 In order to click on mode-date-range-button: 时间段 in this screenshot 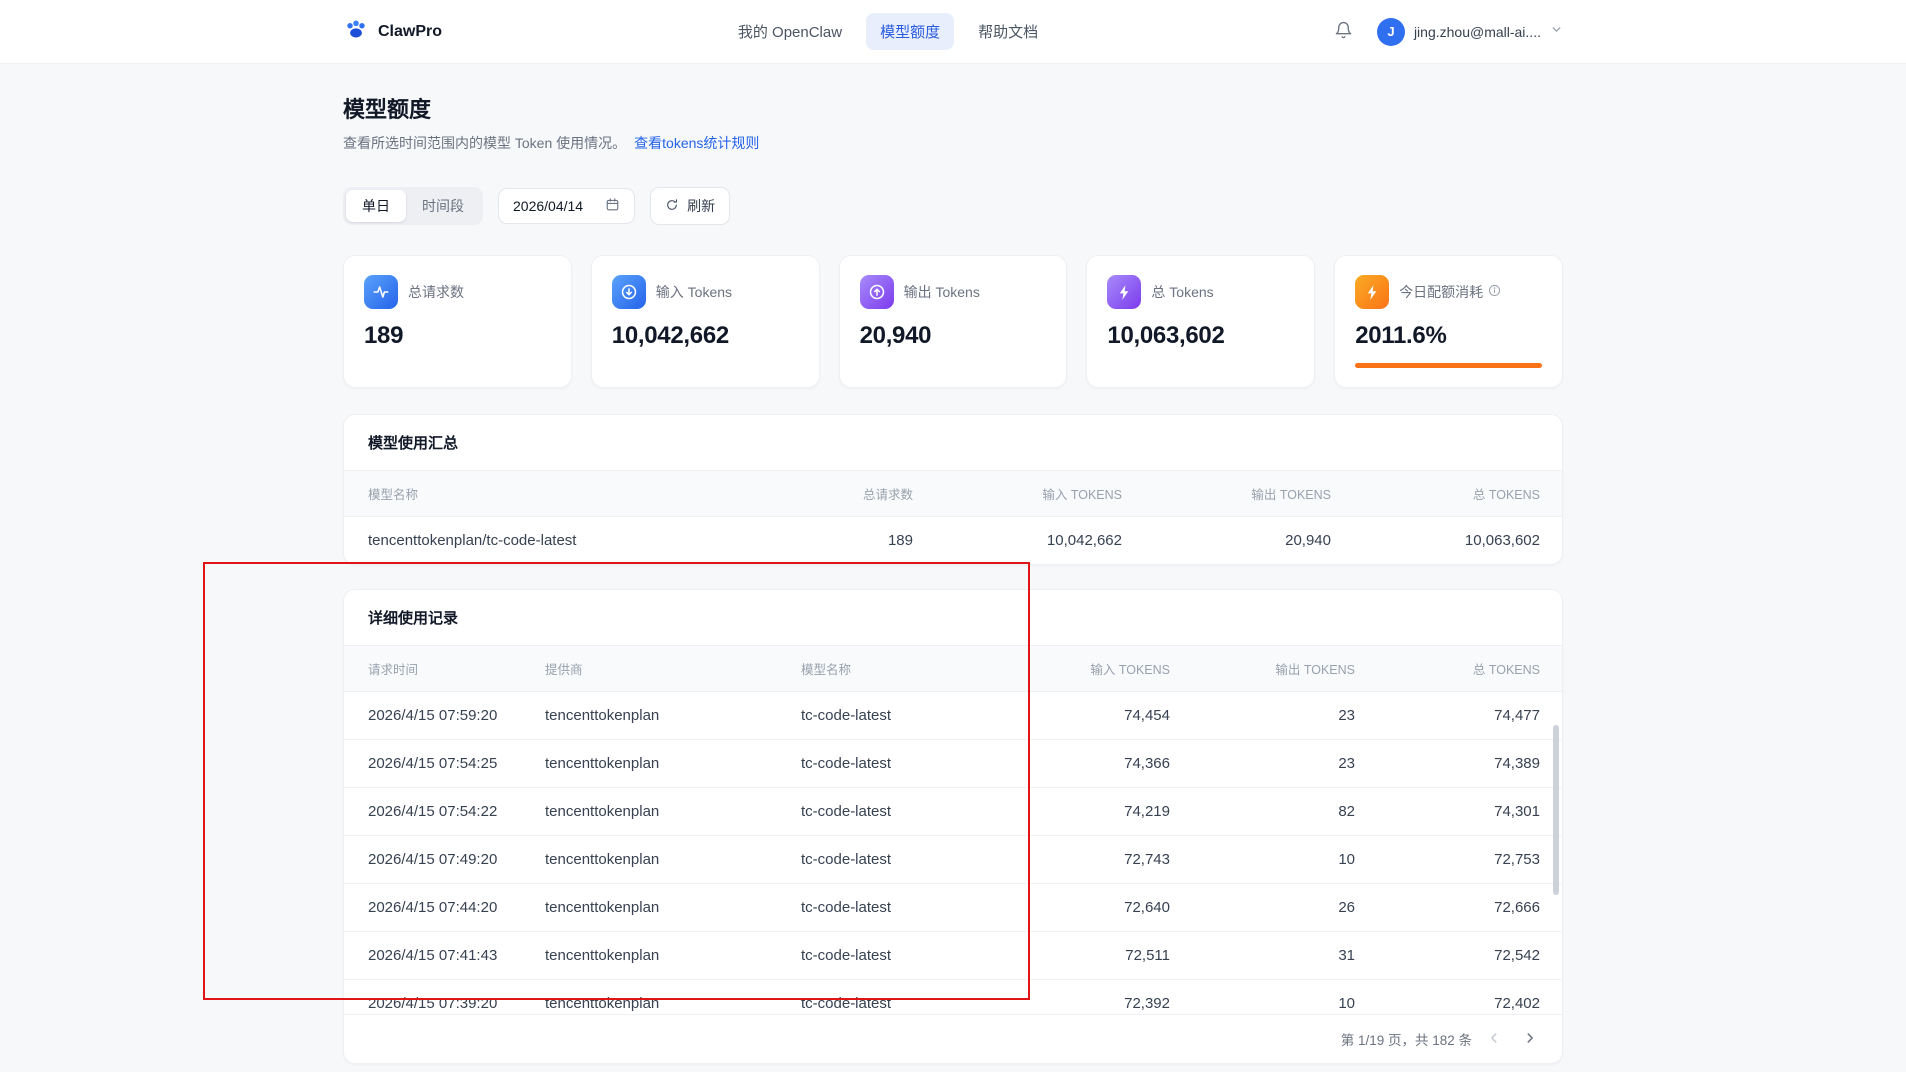, I will do `click(443, 206)`.